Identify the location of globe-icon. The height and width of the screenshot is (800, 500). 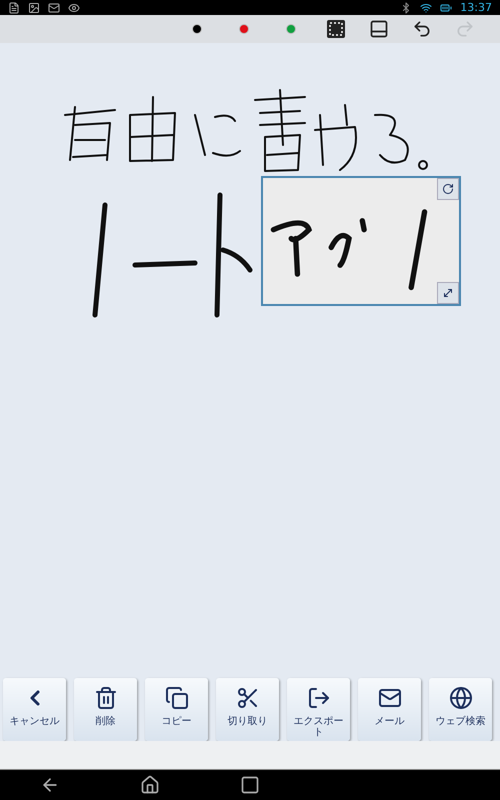
(460, 698).